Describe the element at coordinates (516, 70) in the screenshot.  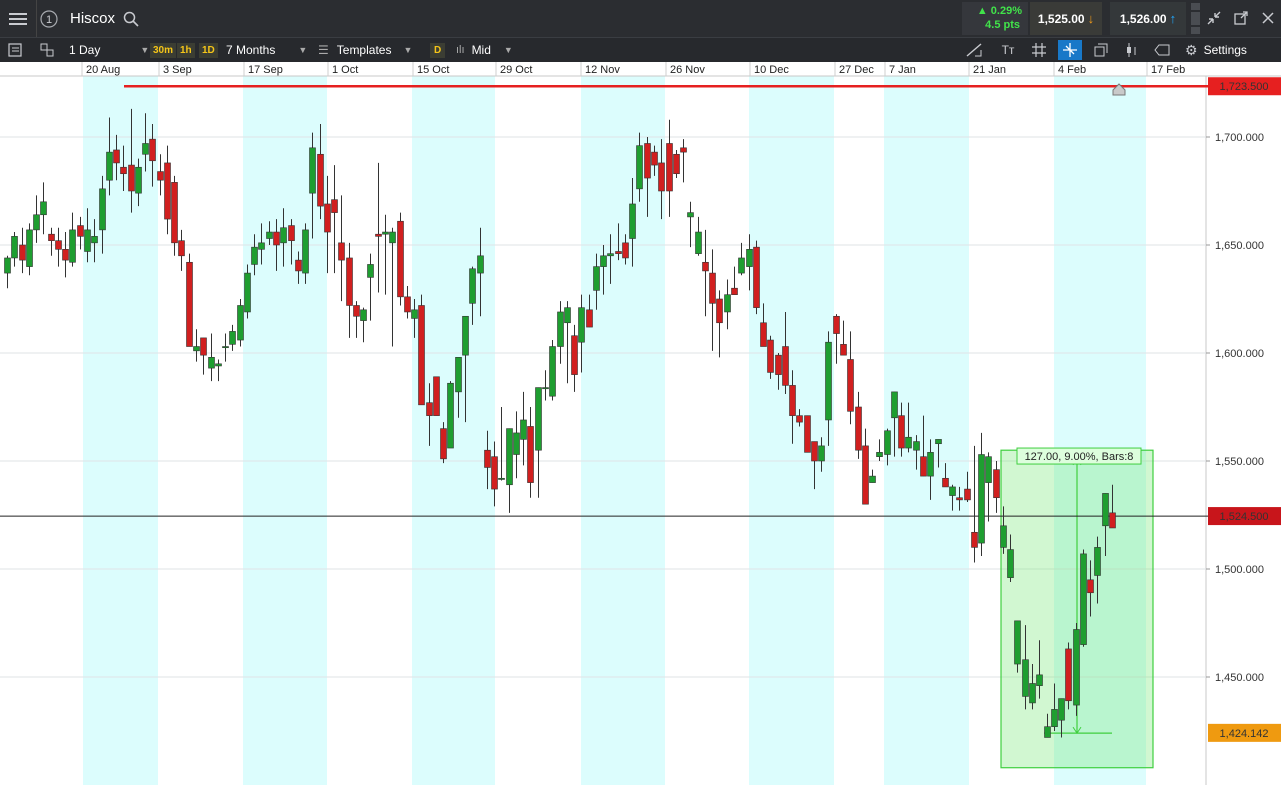
I see `x-tick-label: 29 Oct` at that location.